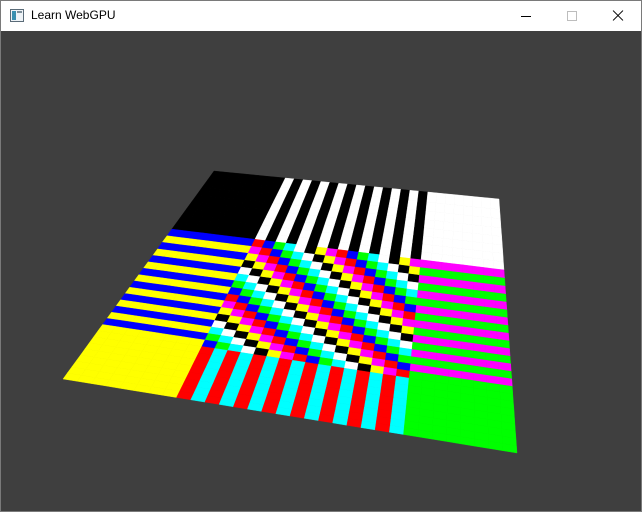  Describe the element at coordinates (73, 15) in the screenshot. I see `window-title: Learn WebGPU` at that location.